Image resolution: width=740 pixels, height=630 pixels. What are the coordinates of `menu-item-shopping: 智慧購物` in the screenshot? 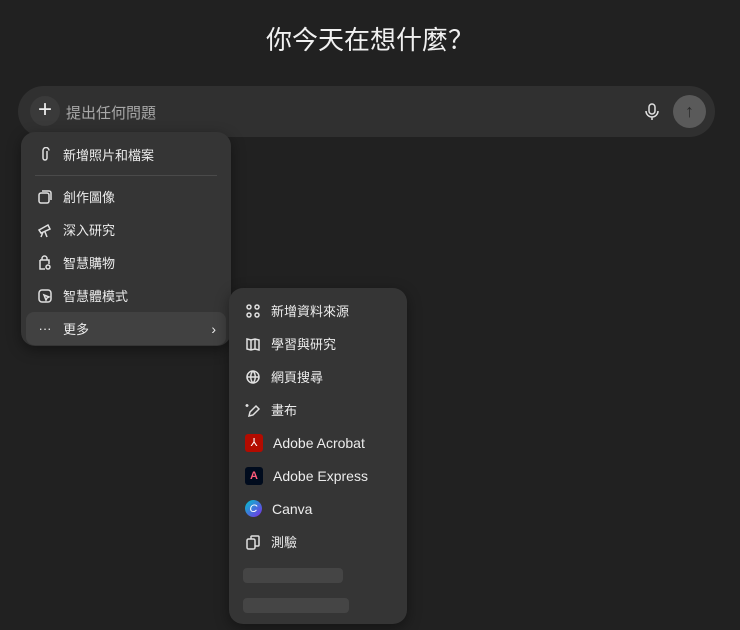 It's located at (126, 262).